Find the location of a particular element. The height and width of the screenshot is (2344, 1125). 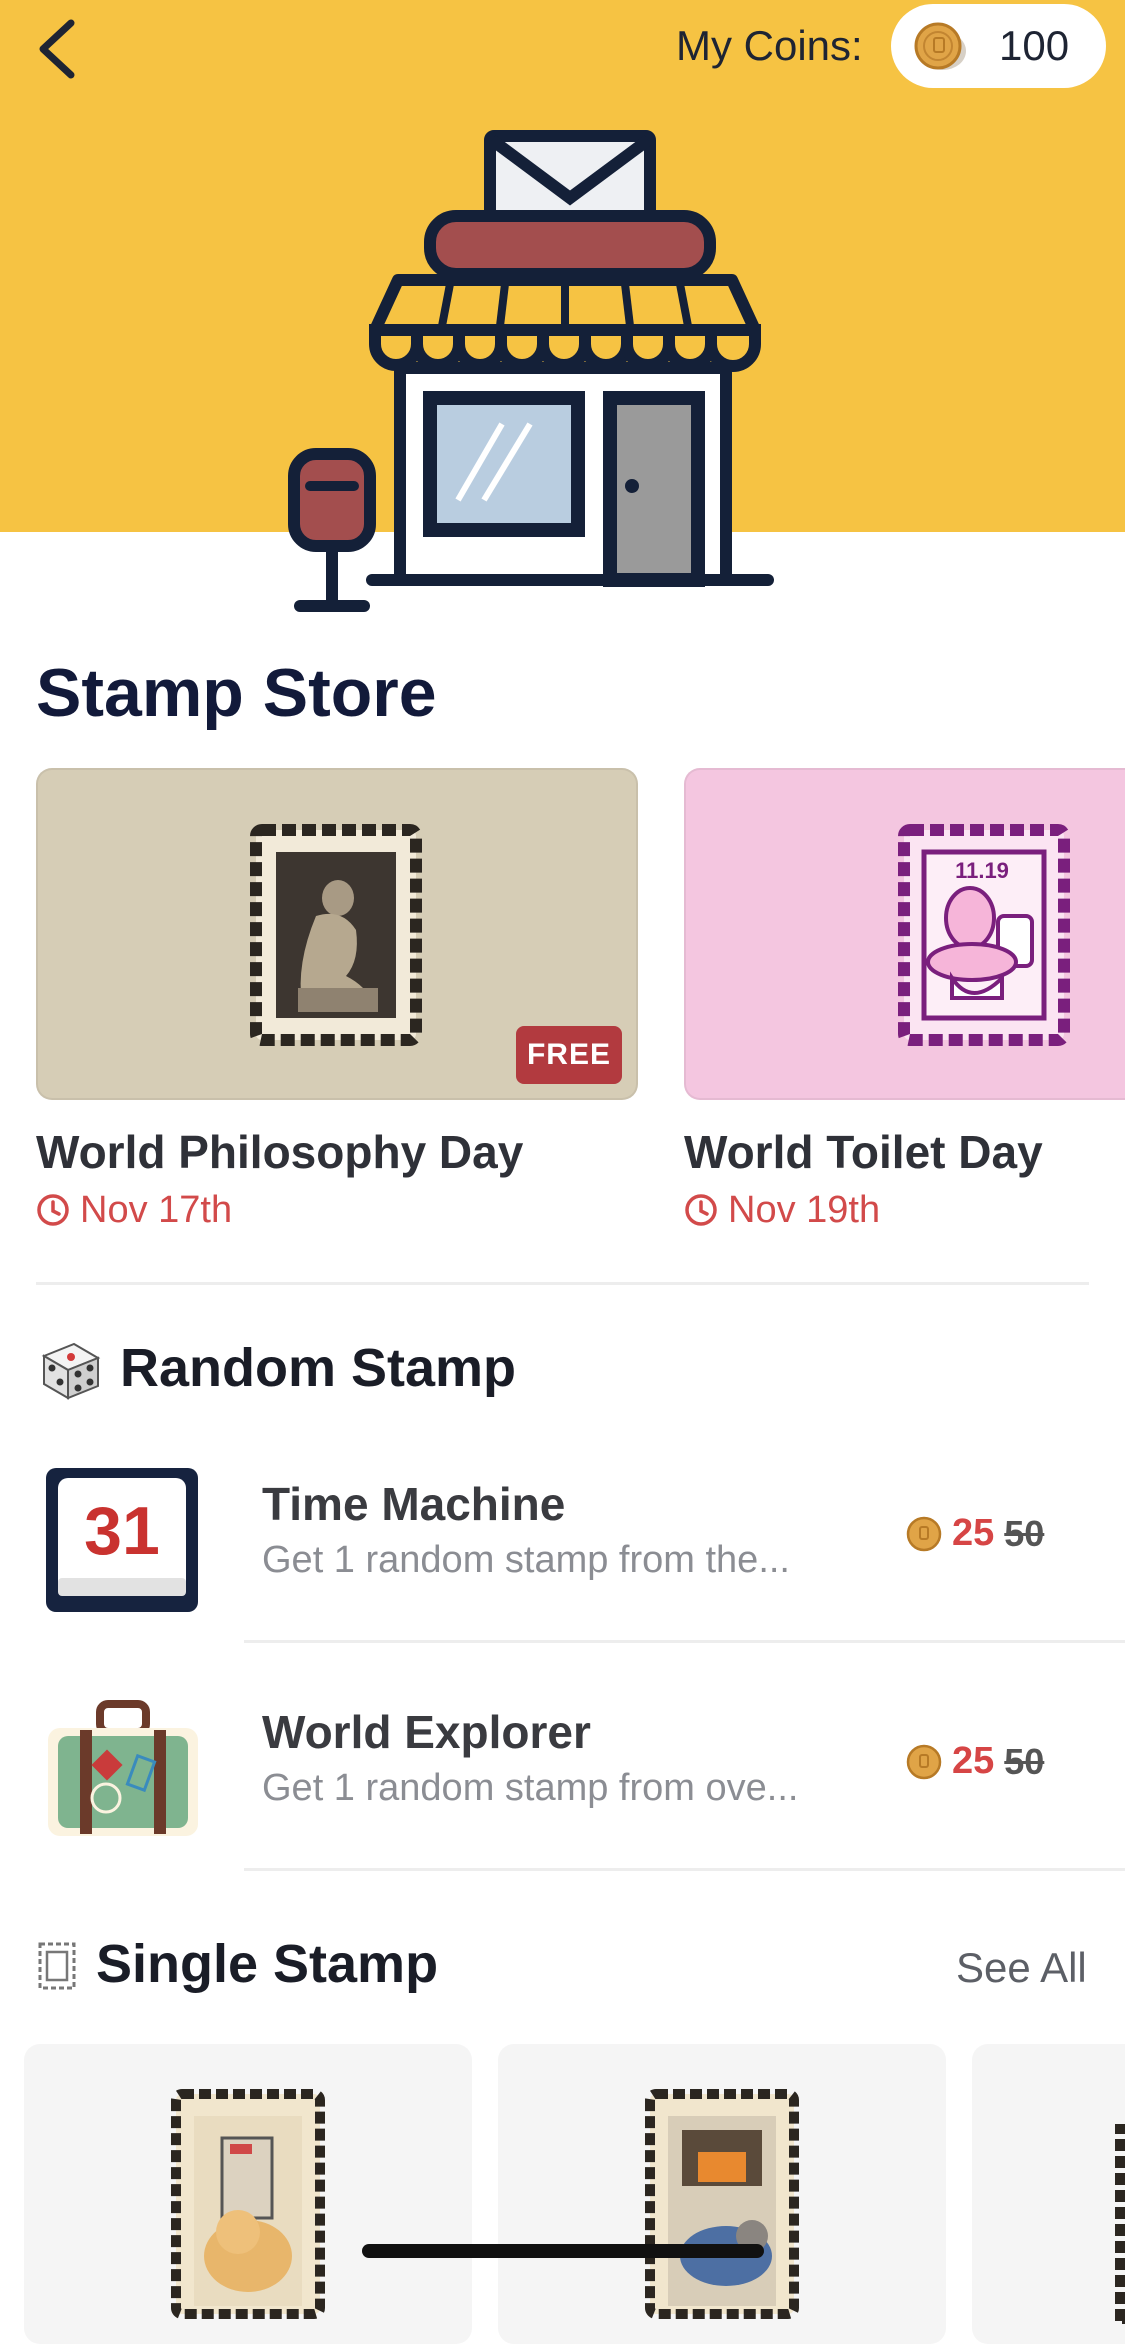

row-title: Time Machine is located at coordinates (414, 1504).